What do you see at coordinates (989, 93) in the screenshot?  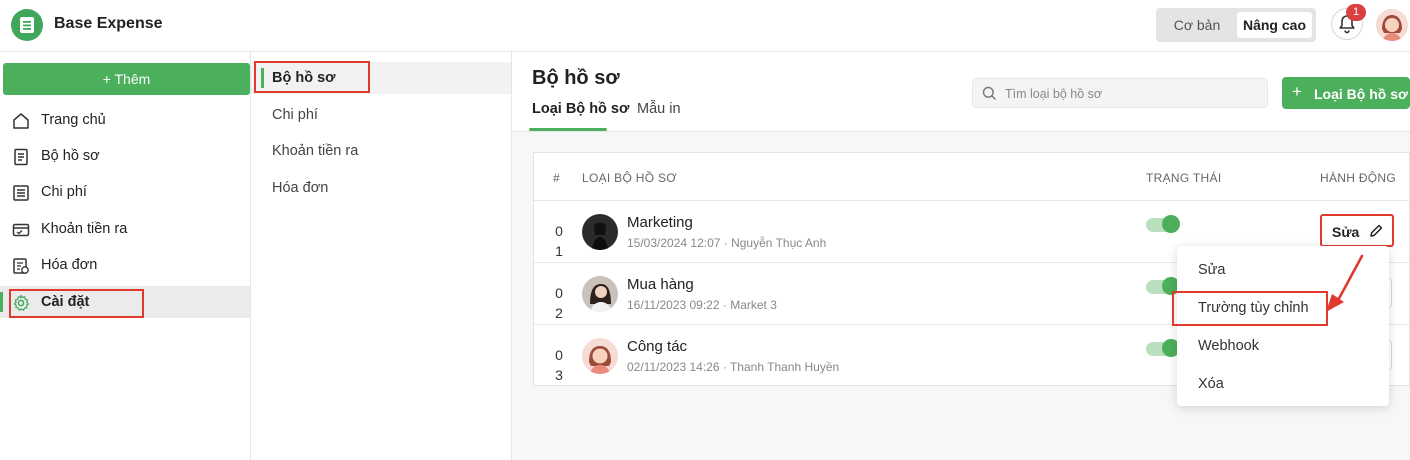 I see `search-icon` at bounding box center [989, 93].